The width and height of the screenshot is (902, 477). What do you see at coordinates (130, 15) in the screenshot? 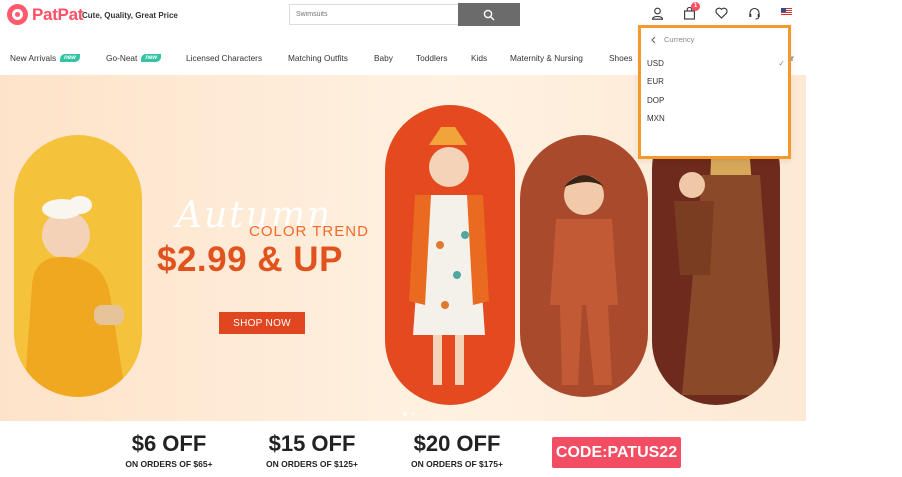
I see `brand-tagline: Cute, Quality, Great Price` at bounding box center [130, 15].